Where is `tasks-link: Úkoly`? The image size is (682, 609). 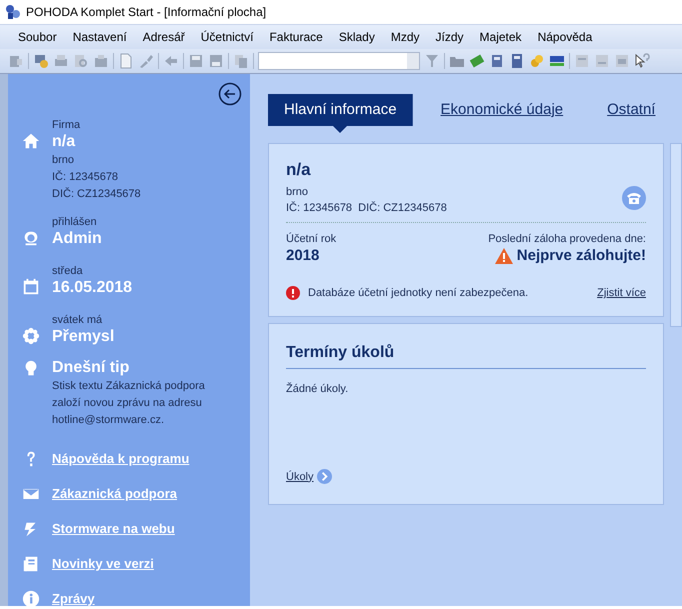 tasks-link: Úkoly is located at coordinates (300, 476).